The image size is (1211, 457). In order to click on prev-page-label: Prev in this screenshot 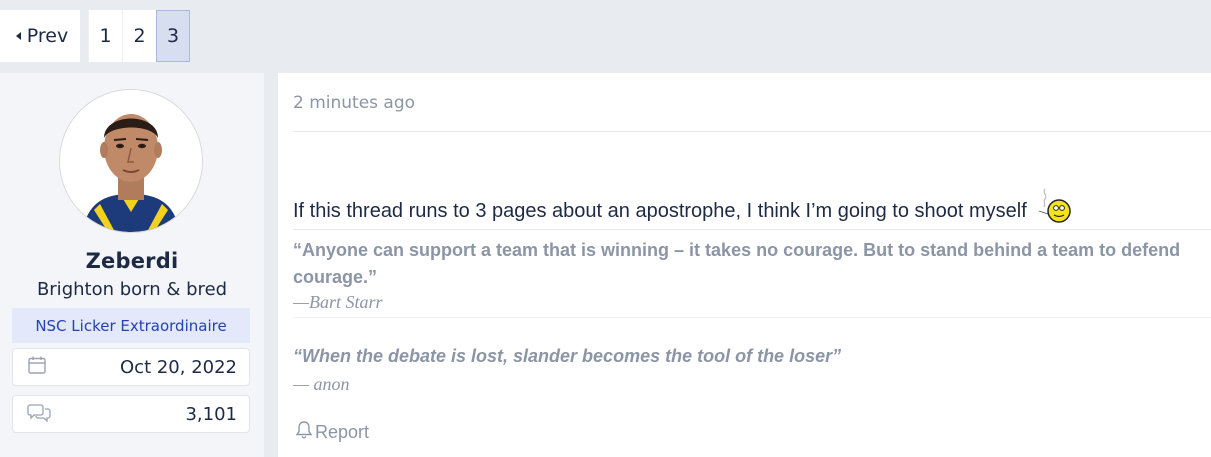, I will do `click(47, 36)`.